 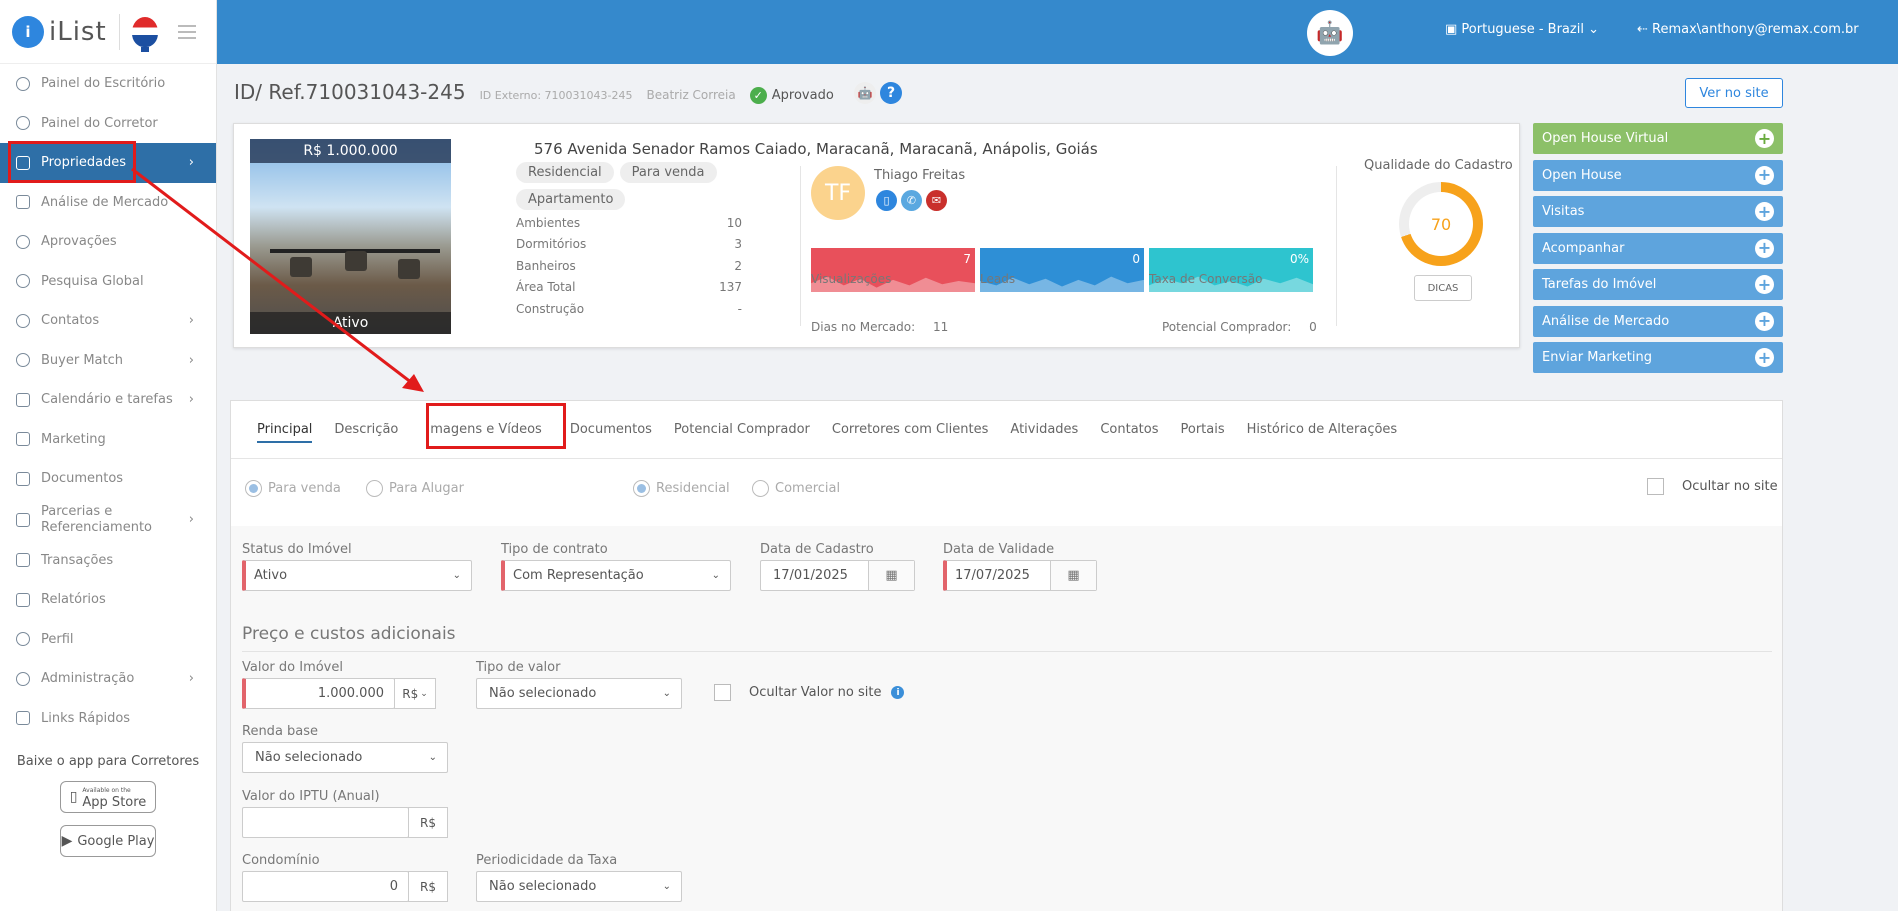 I want to click on tab-corretores-clientes: Corretores com Clientes, so click(x=910, y=430).